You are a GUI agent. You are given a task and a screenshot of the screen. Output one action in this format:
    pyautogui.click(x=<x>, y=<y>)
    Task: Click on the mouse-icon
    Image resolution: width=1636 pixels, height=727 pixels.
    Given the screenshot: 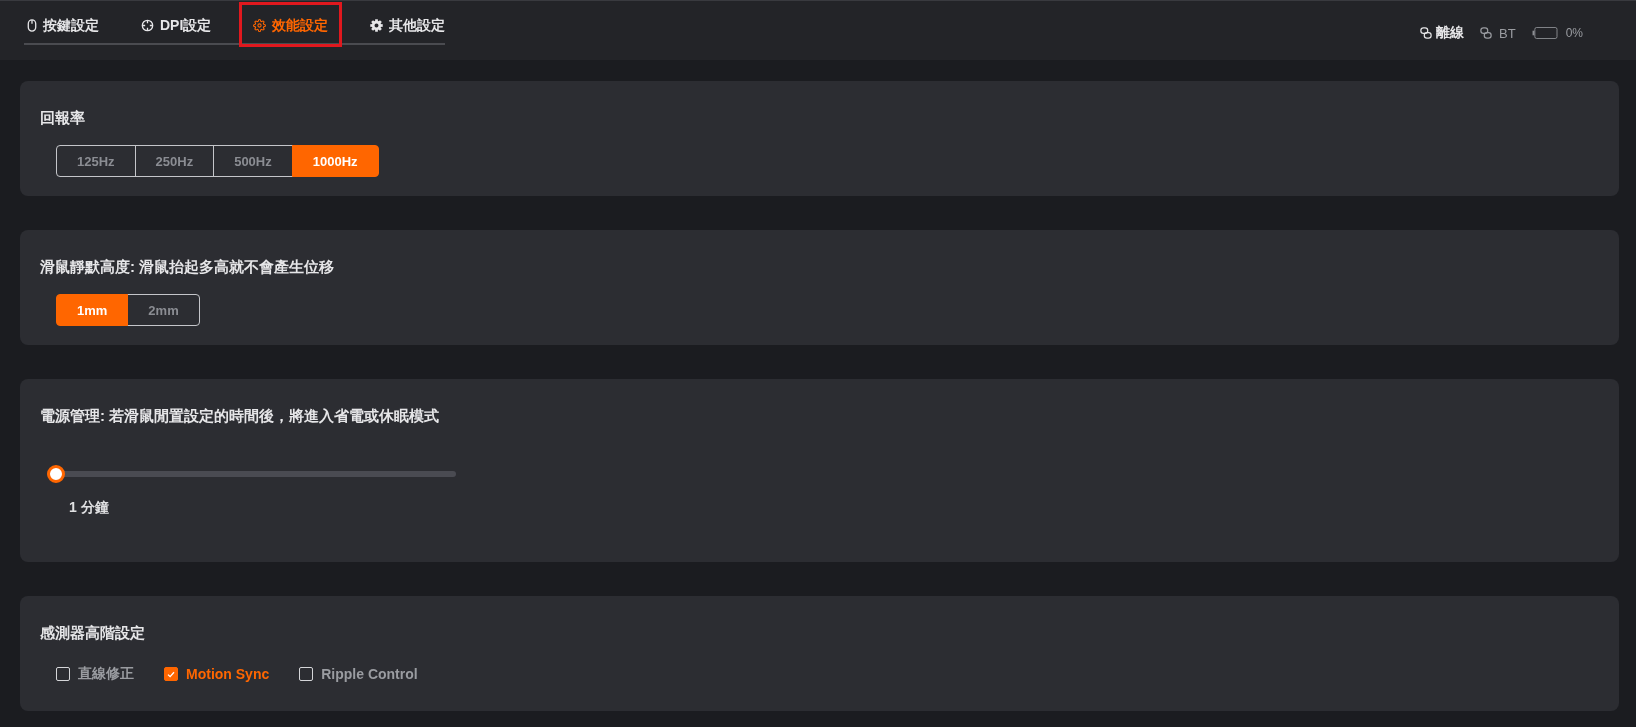 What is the action you would take?
    pyautogui.click(x=32, y=25)
    